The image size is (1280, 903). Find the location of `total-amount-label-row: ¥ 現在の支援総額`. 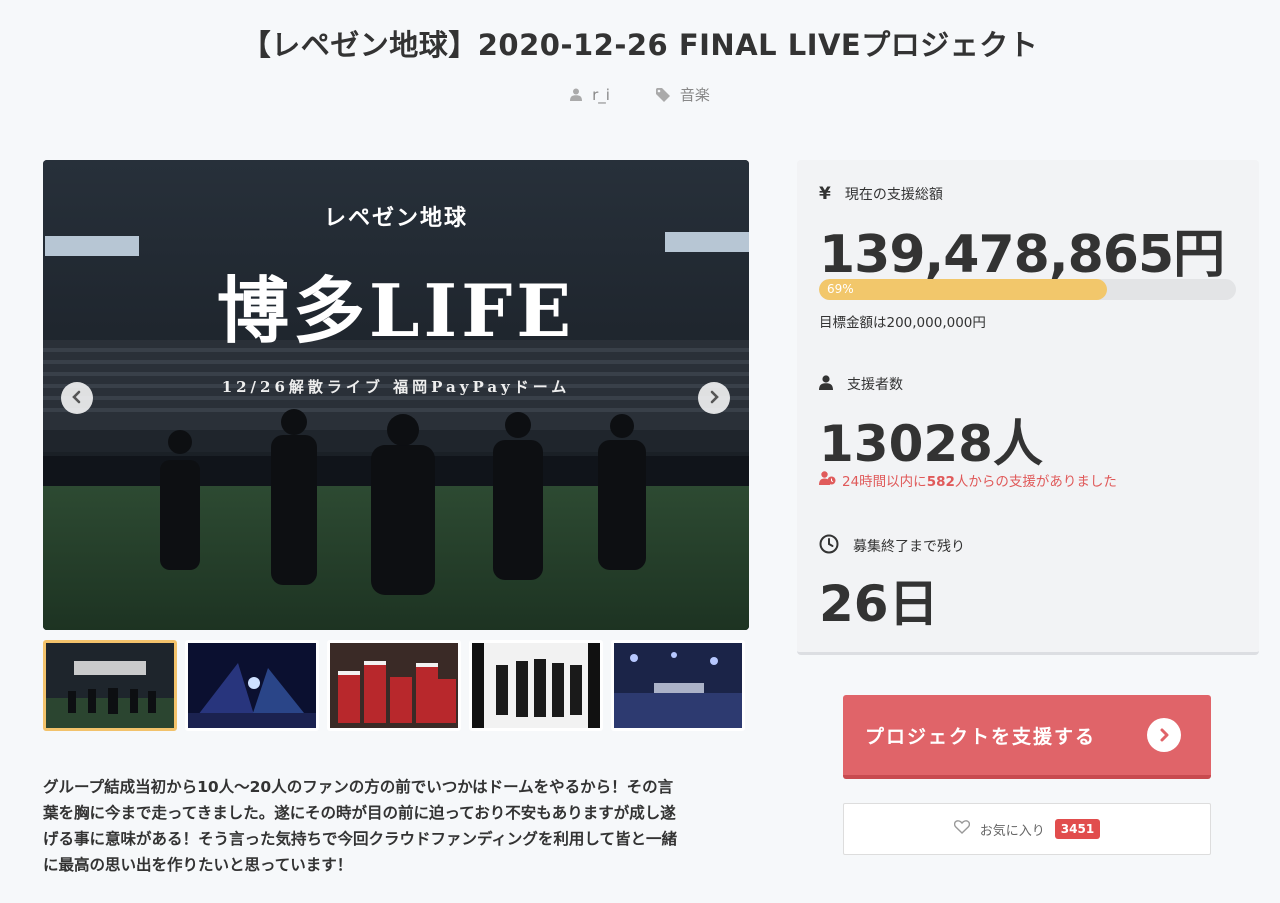

total-amount-label-row: ¥ 現在の支援総額 is located at coordinates (881, 194).